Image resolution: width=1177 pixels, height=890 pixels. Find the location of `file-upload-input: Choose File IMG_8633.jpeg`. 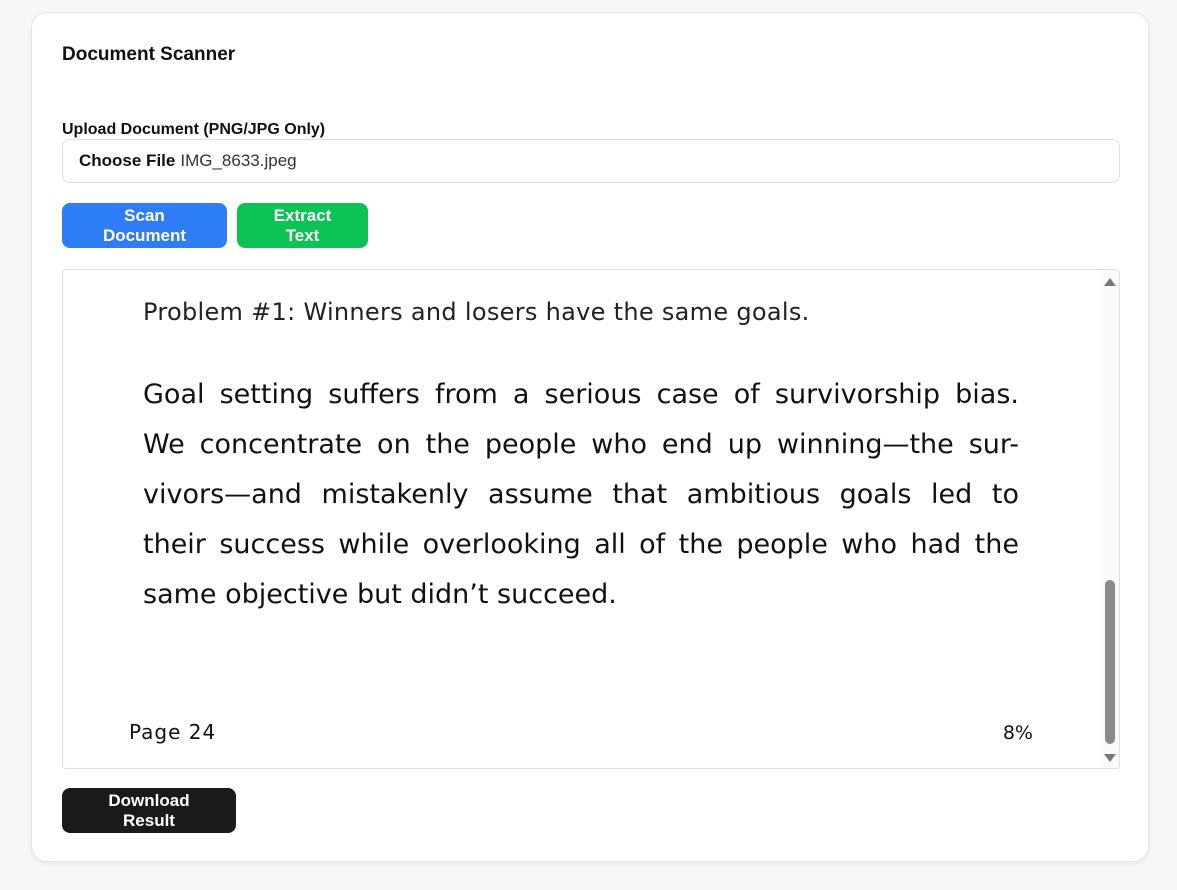

file-upload-input: Choose File IMG_8633.jpeg is located at coordinates (591, 161).